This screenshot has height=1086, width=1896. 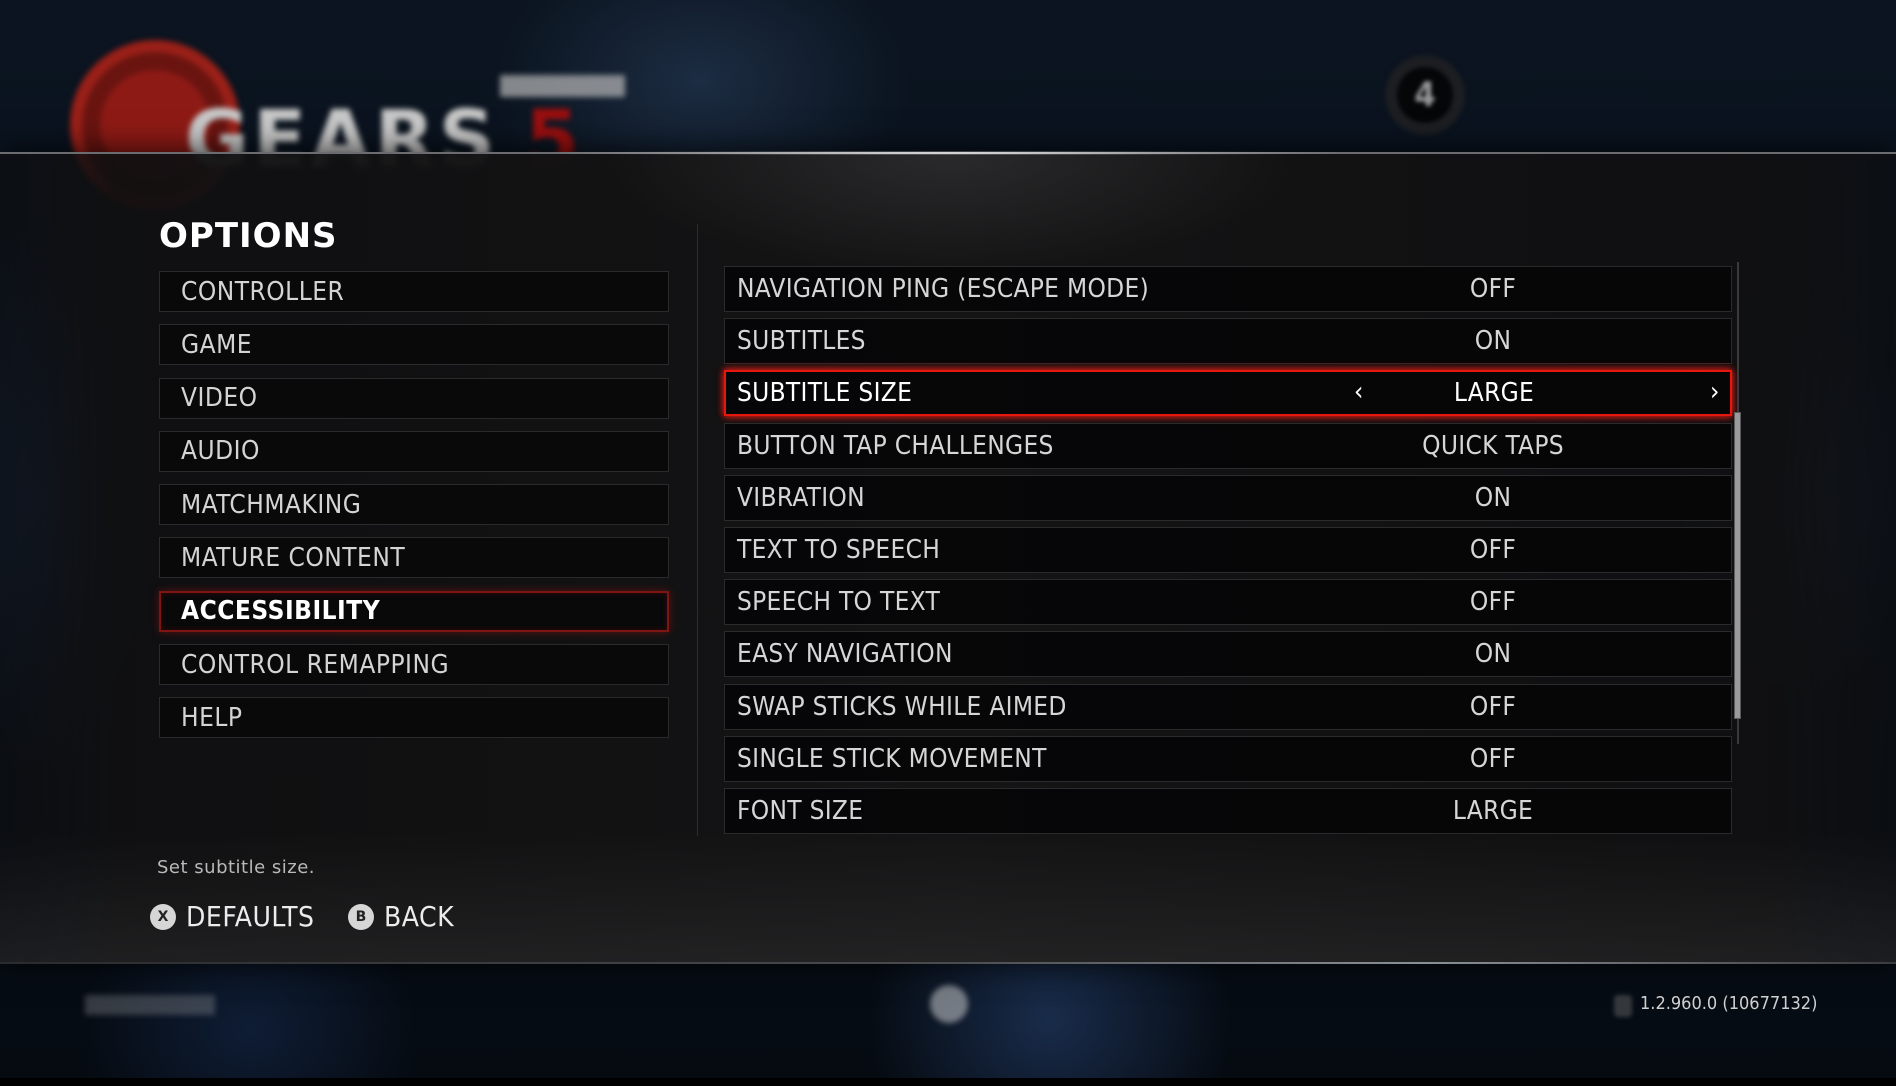 What do you see at coordinates (1623, 1006) in the screenshot?
I see `version-icon` at bounding box center [1623, 1006].